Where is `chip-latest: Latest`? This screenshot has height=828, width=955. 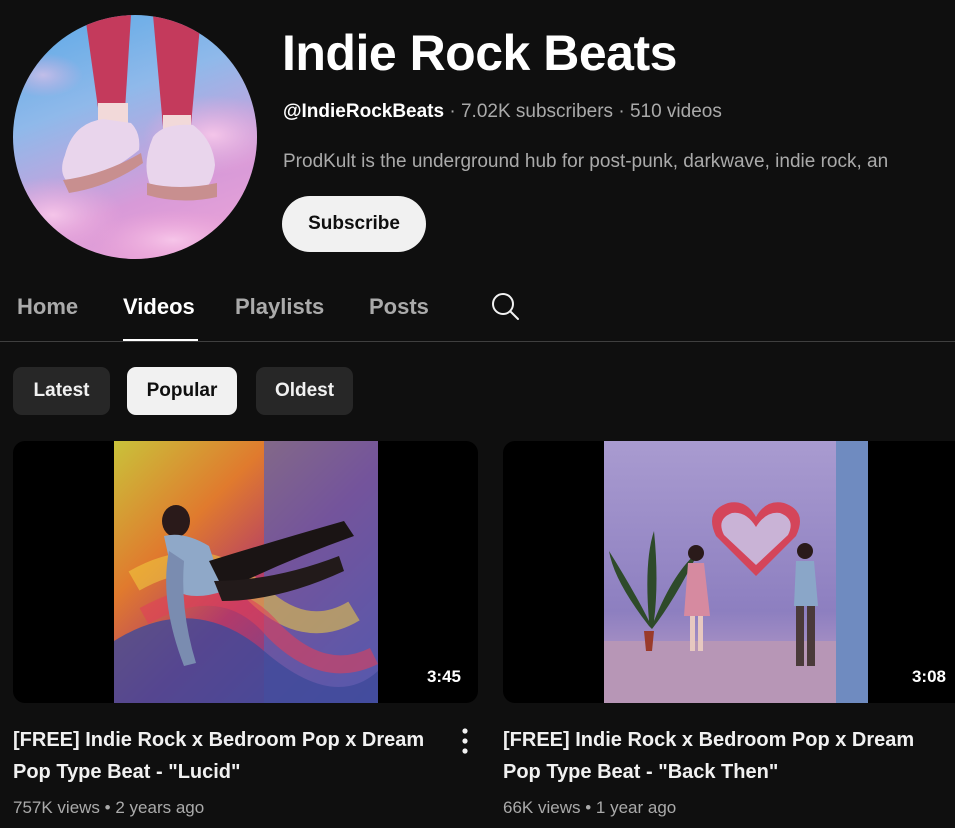
chip-latest: Latest is located at coordinates (61, 391).